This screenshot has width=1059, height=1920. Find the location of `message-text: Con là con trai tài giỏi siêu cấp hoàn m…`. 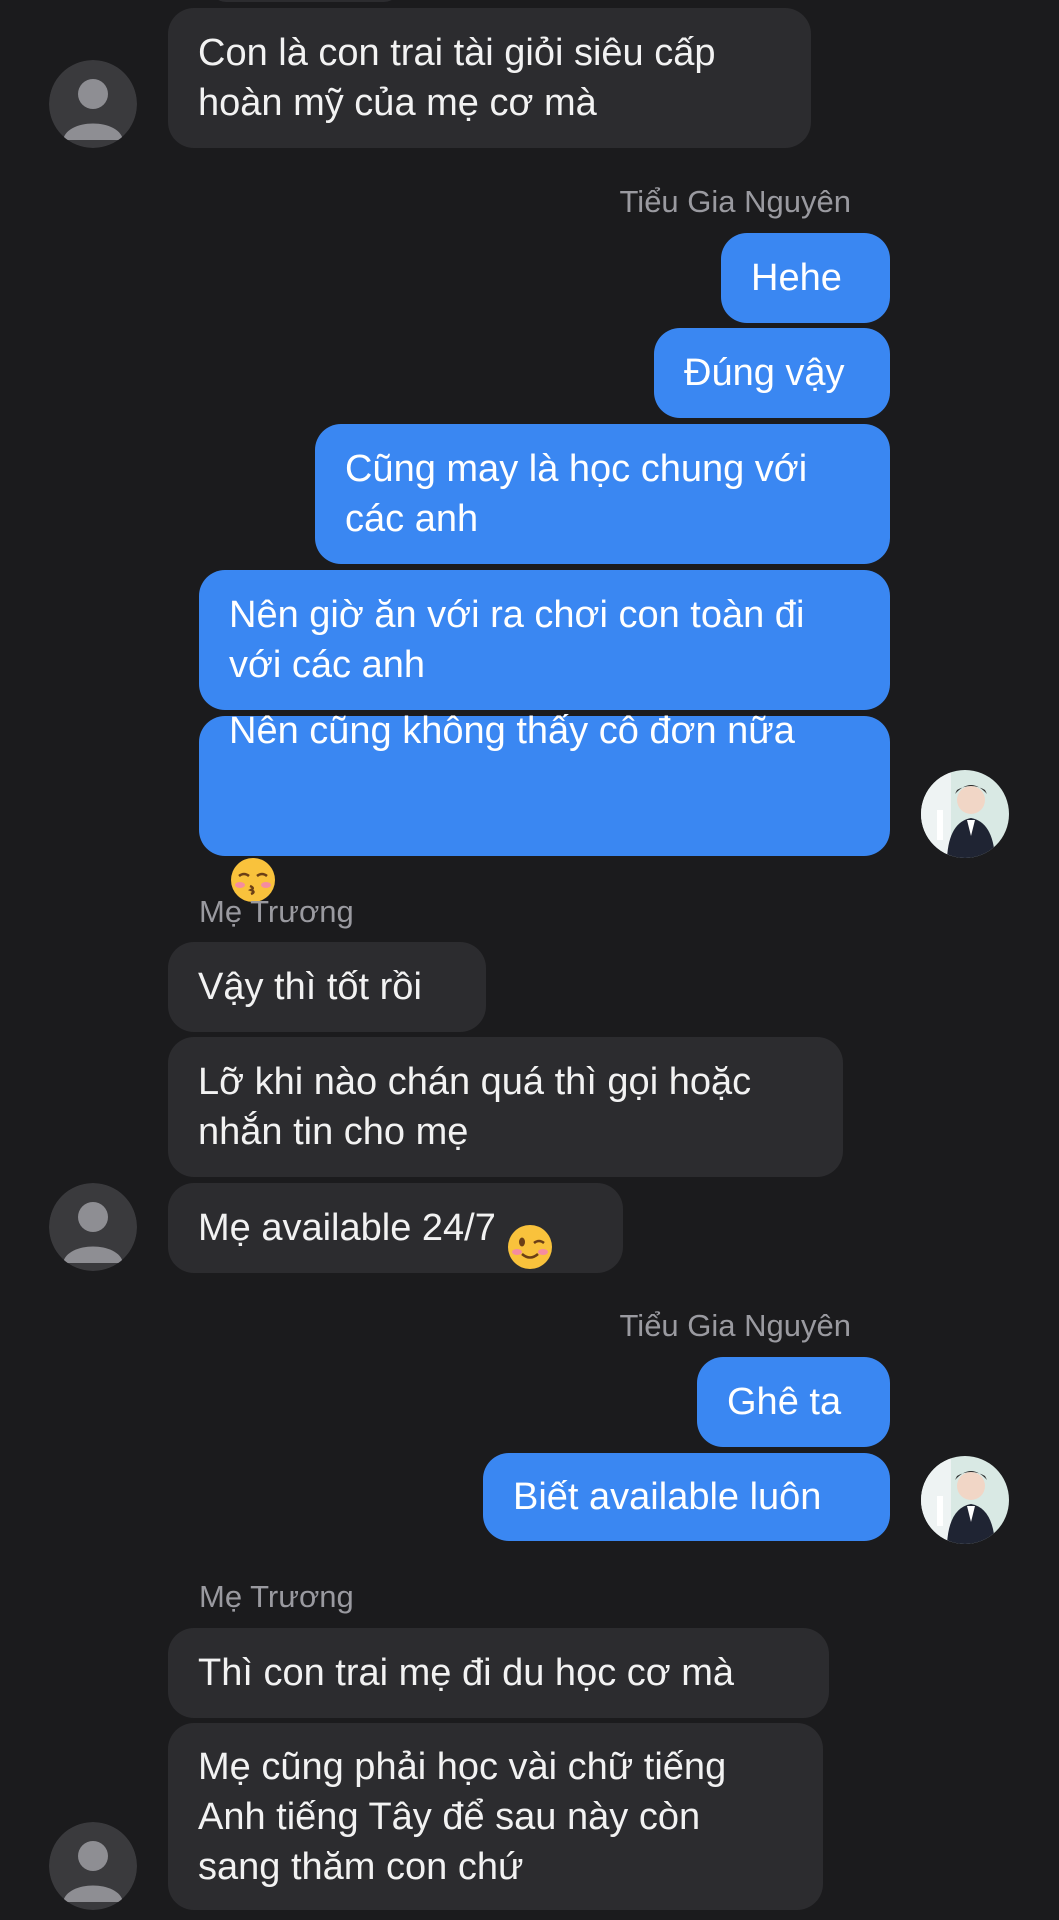

message-text: Con là con trai tài giỏi siêu cấp hoàn m… is located at coordinates (457, 78).